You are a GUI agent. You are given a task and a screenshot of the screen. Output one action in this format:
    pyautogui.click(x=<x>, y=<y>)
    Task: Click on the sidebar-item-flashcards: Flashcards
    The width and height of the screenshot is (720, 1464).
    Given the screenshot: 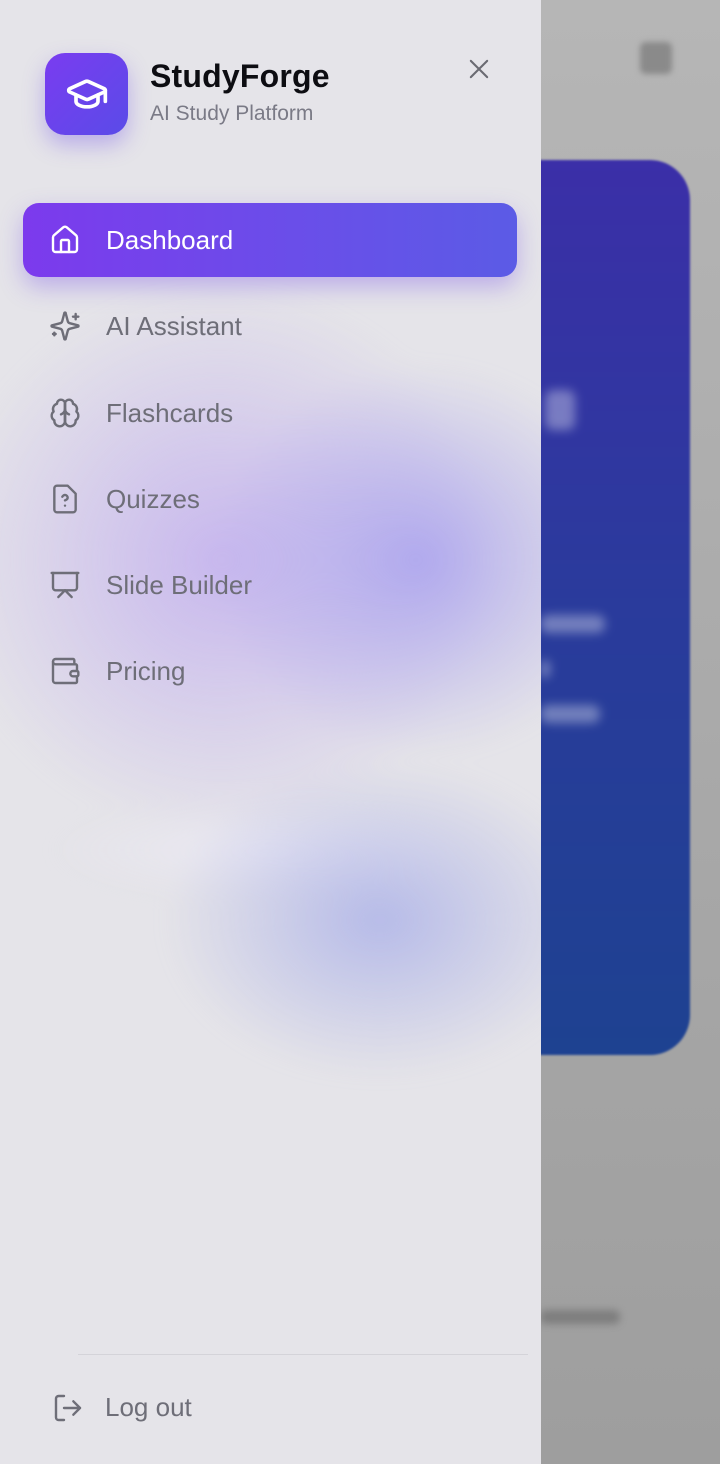 What is the action you would take?
    pyautogui.click(x=270, y=413)
    